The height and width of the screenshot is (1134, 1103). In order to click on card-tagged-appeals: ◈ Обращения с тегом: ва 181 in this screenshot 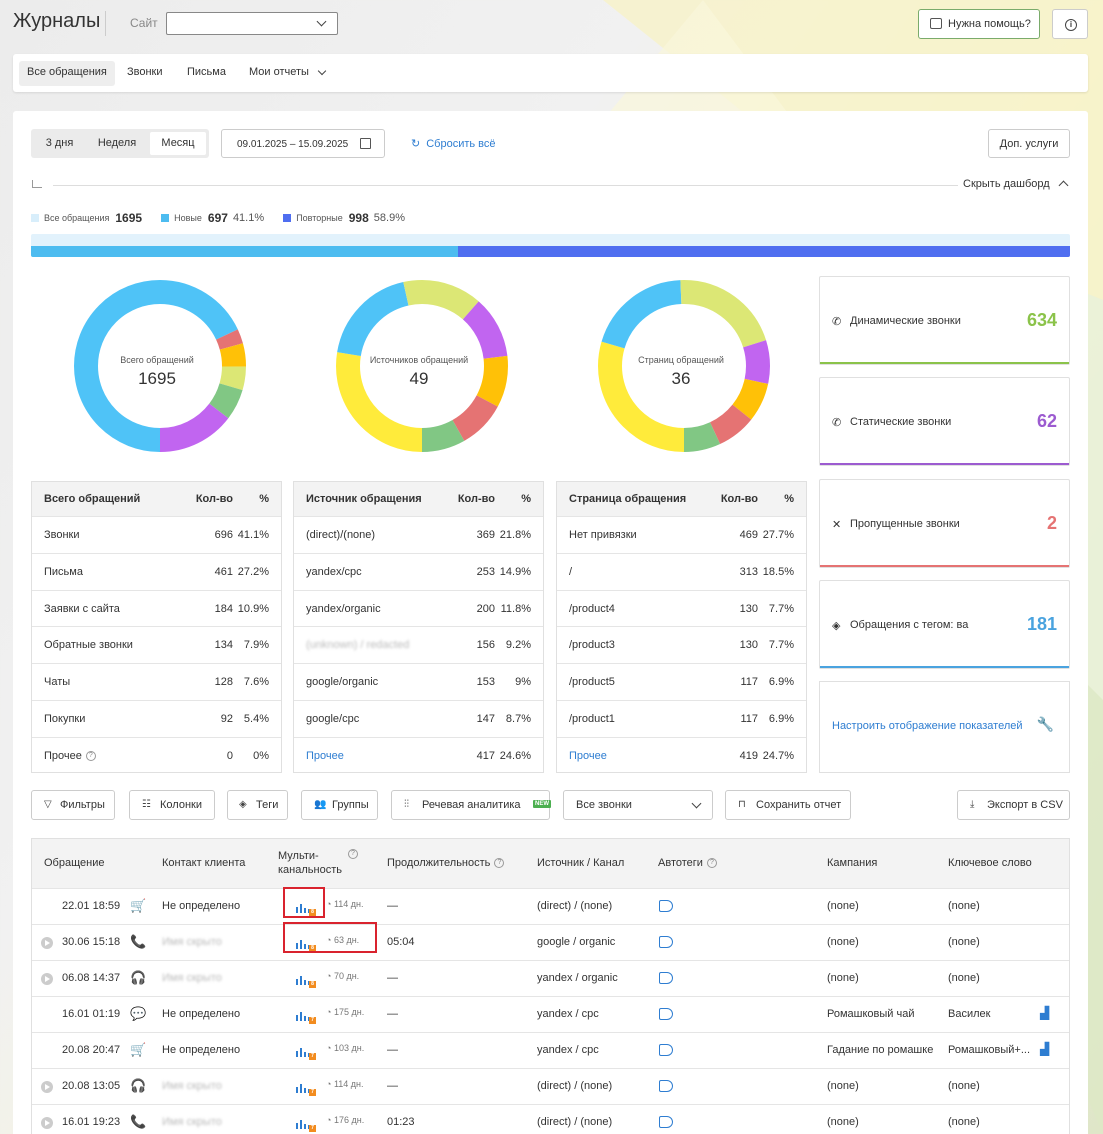, I will do `click(944, 624)`.